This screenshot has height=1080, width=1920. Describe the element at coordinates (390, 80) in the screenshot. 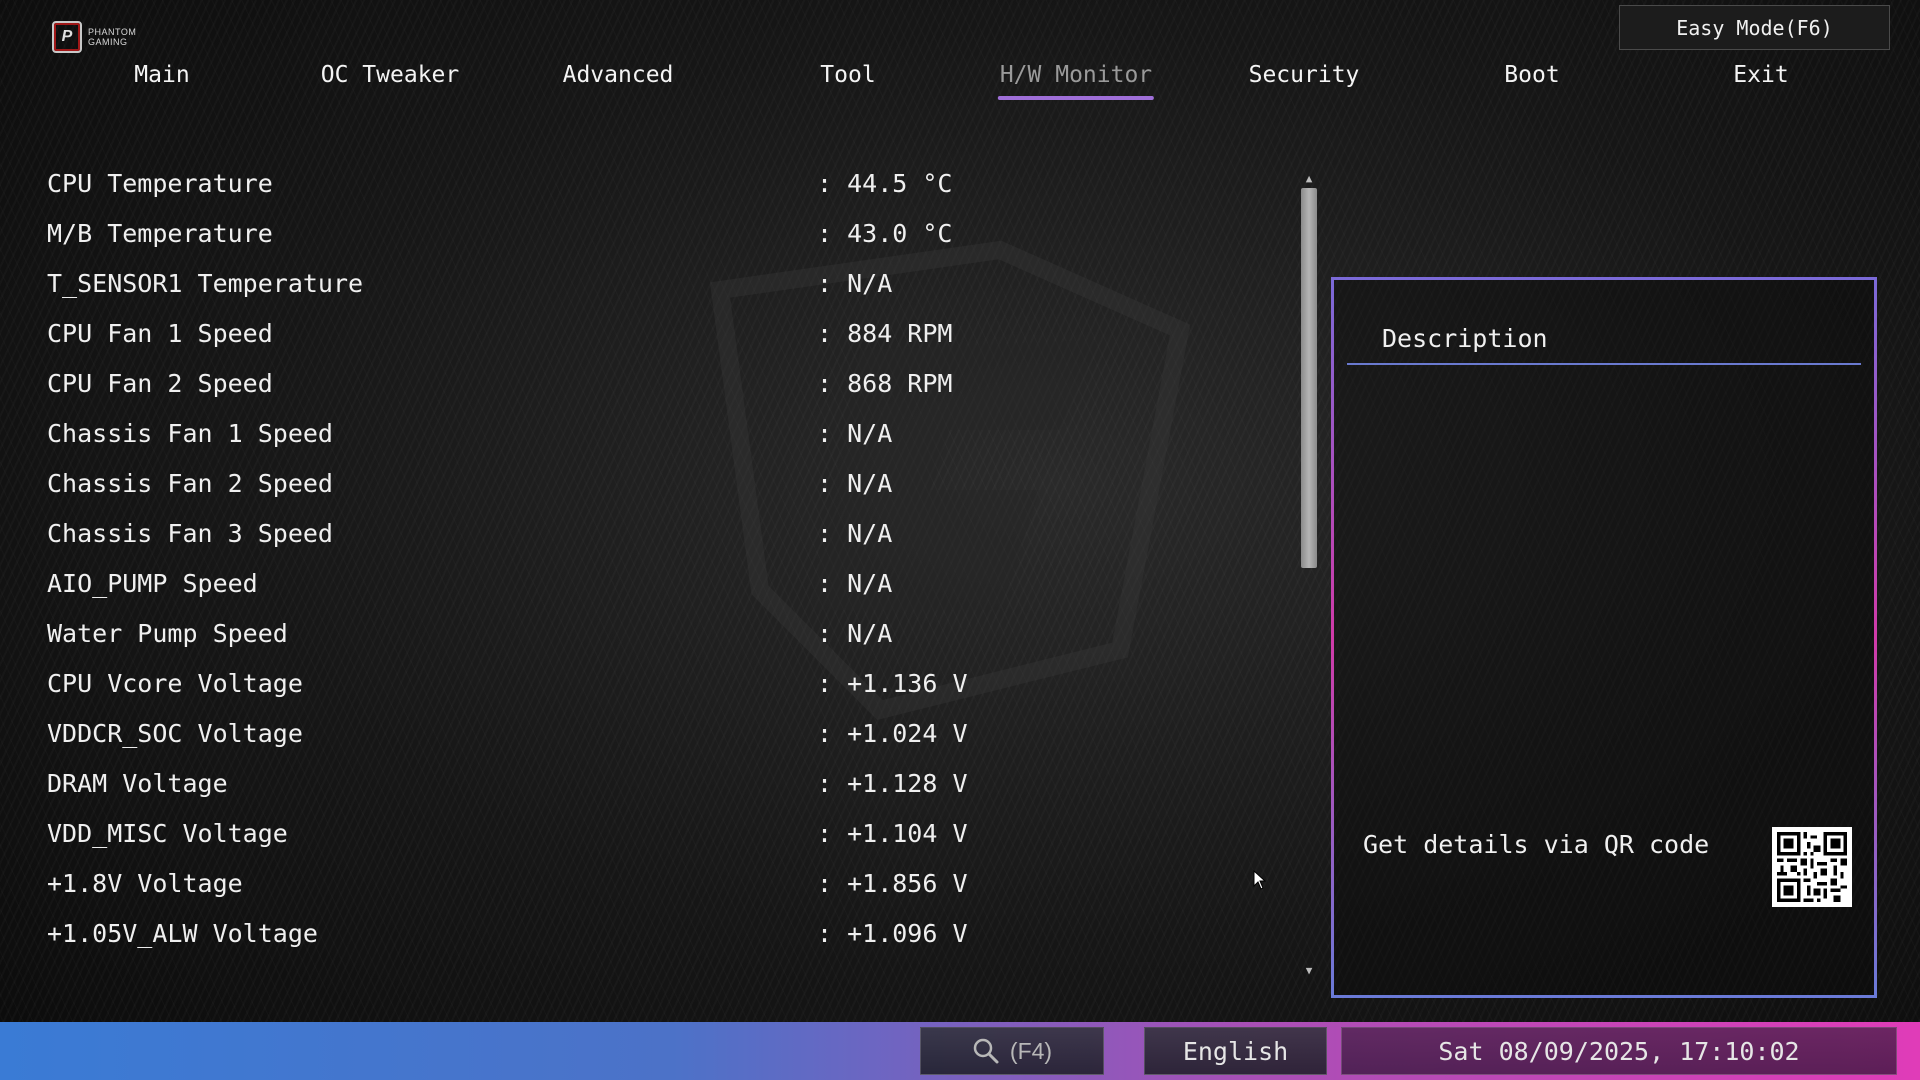

I see `tab-oc-tweaker: OC Tweaker` at that location.